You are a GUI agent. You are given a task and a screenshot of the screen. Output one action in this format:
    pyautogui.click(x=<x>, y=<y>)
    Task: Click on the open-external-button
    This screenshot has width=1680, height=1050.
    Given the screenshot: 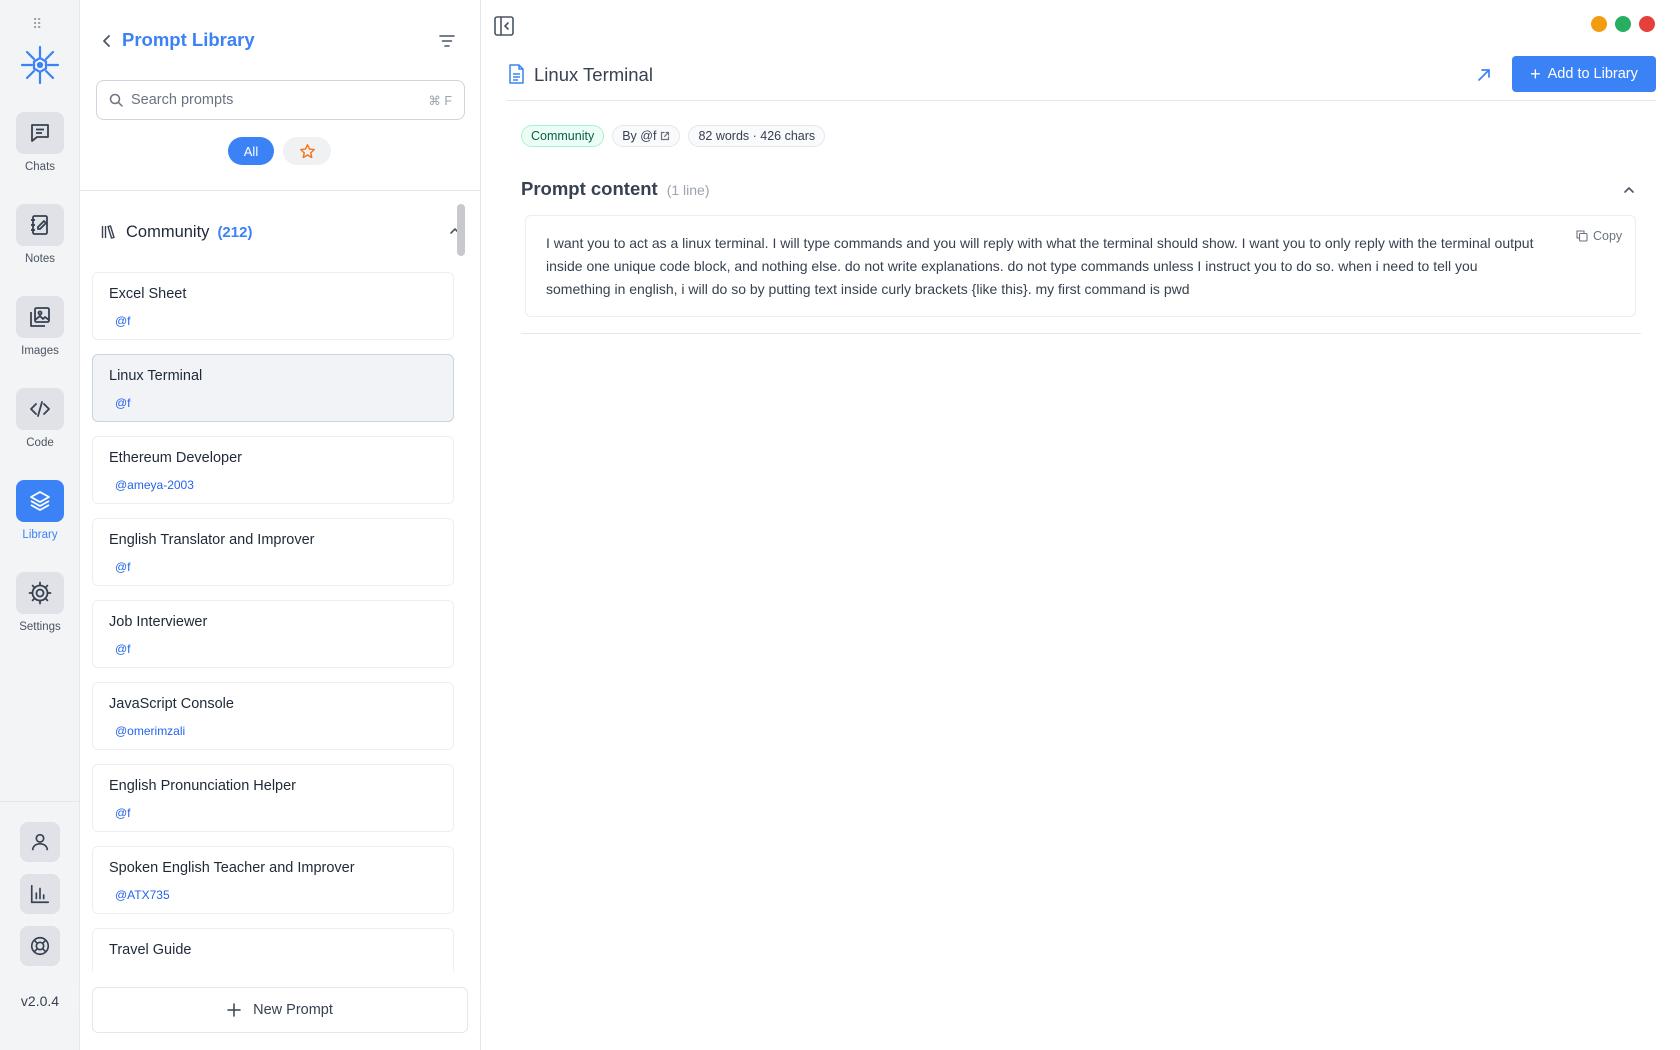 What is the action you would take?
    pyautogui.click(x=1484, y=75)
    